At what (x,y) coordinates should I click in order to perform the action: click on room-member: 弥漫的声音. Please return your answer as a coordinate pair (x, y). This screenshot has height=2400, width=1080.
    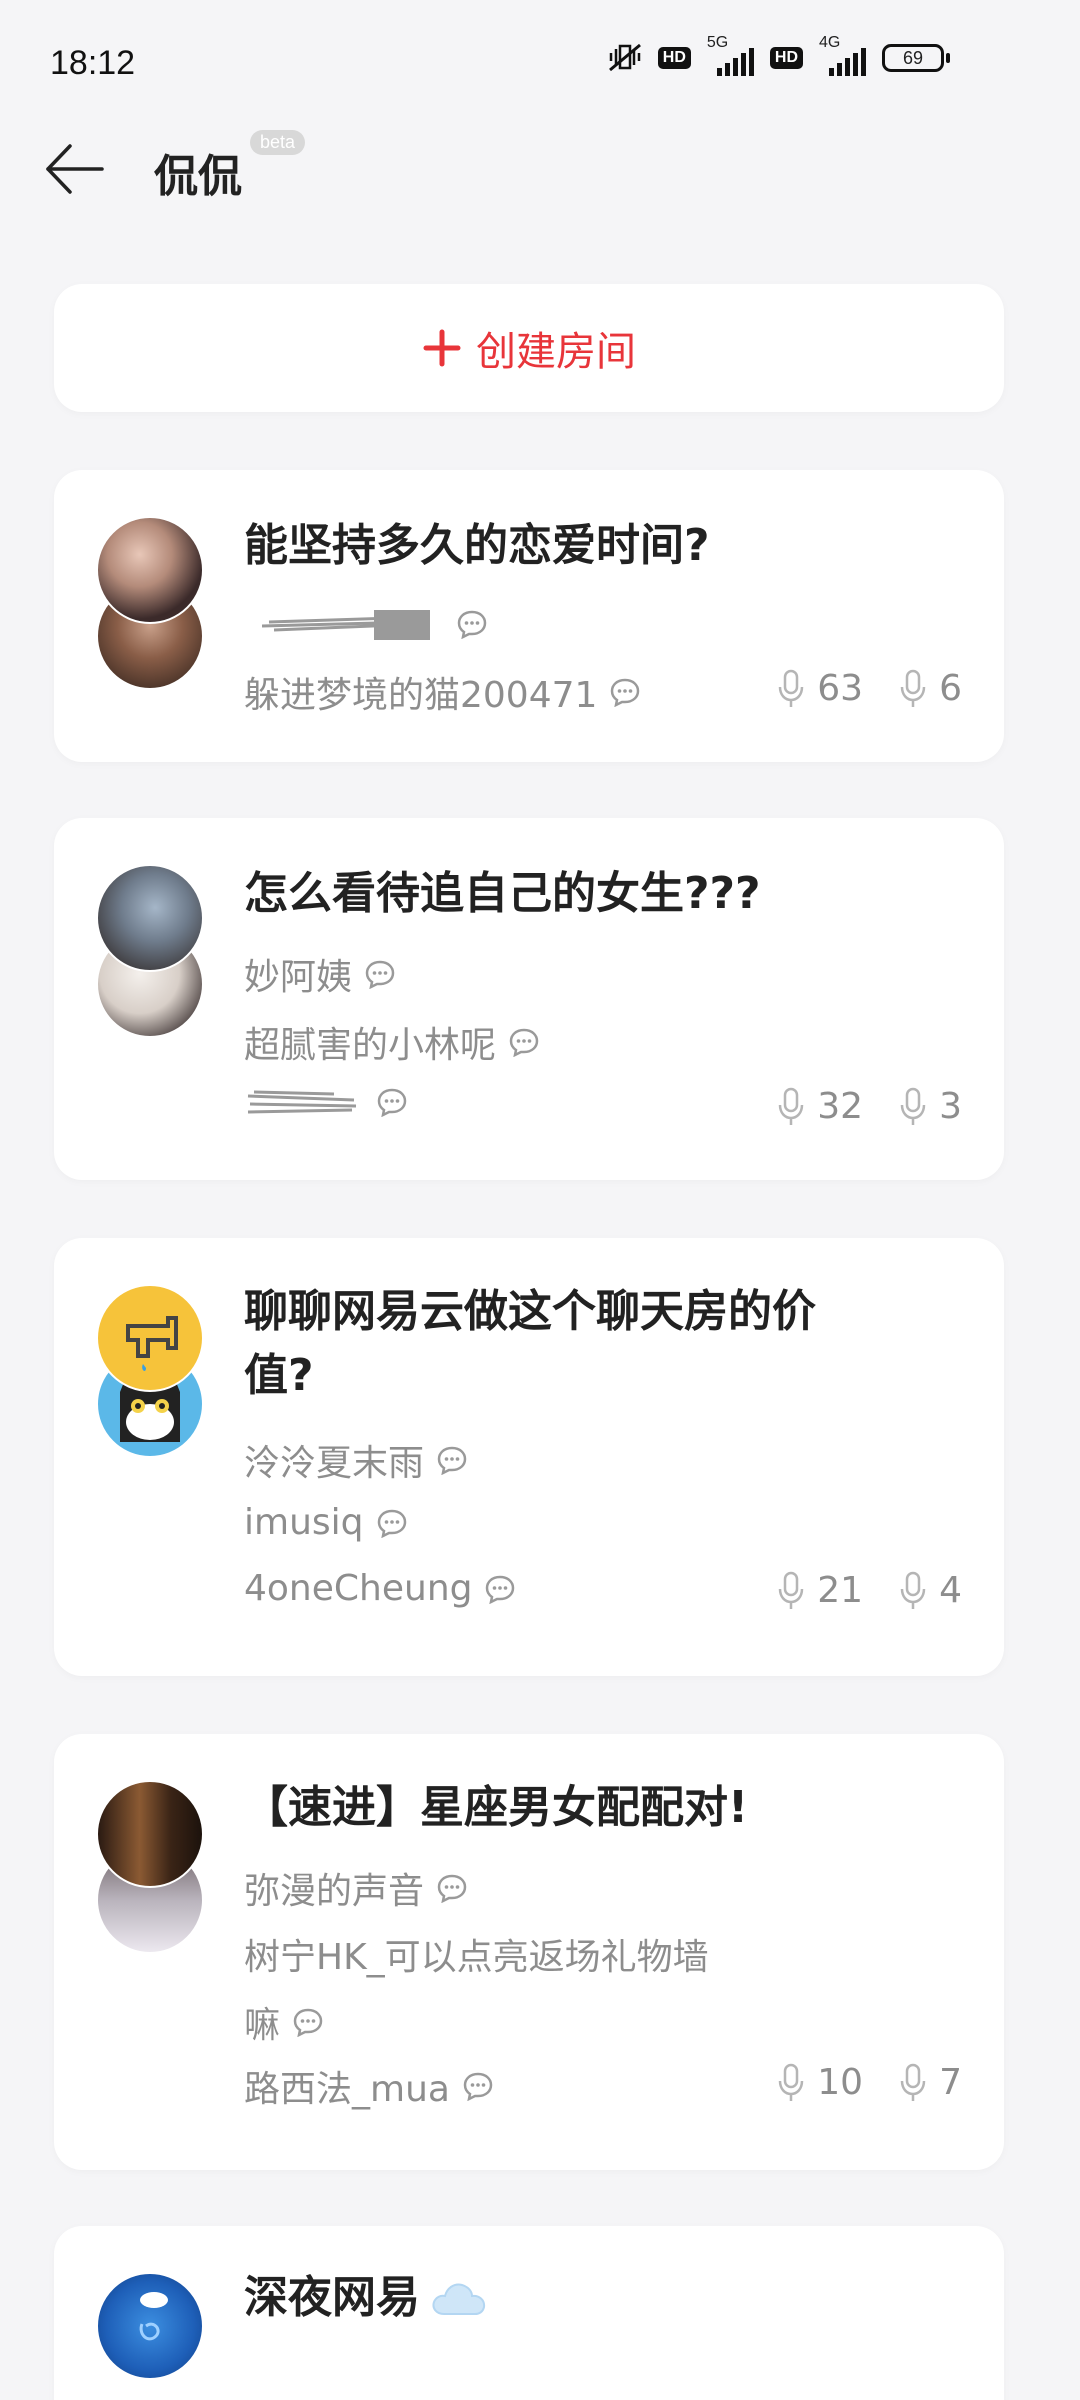
    Looking at the image, I should click on (356, 1888).